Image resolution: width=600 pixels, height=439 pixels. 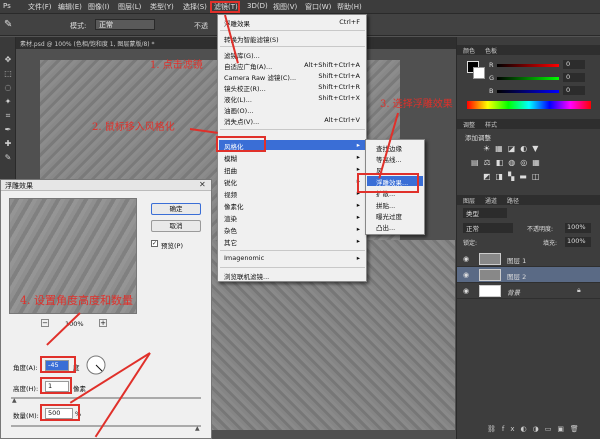 I want to click on blend-mode-select: 正常, so click(x=488, y=228).